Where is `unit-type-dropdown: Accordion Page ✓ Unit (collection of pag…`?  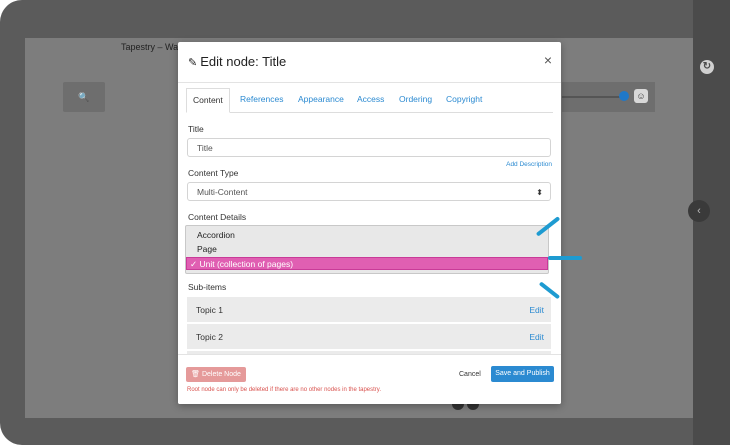 unit-type-dropdown: Accordion Page ✓ Unit (collection of pag… is located at coordinates (367, 249).